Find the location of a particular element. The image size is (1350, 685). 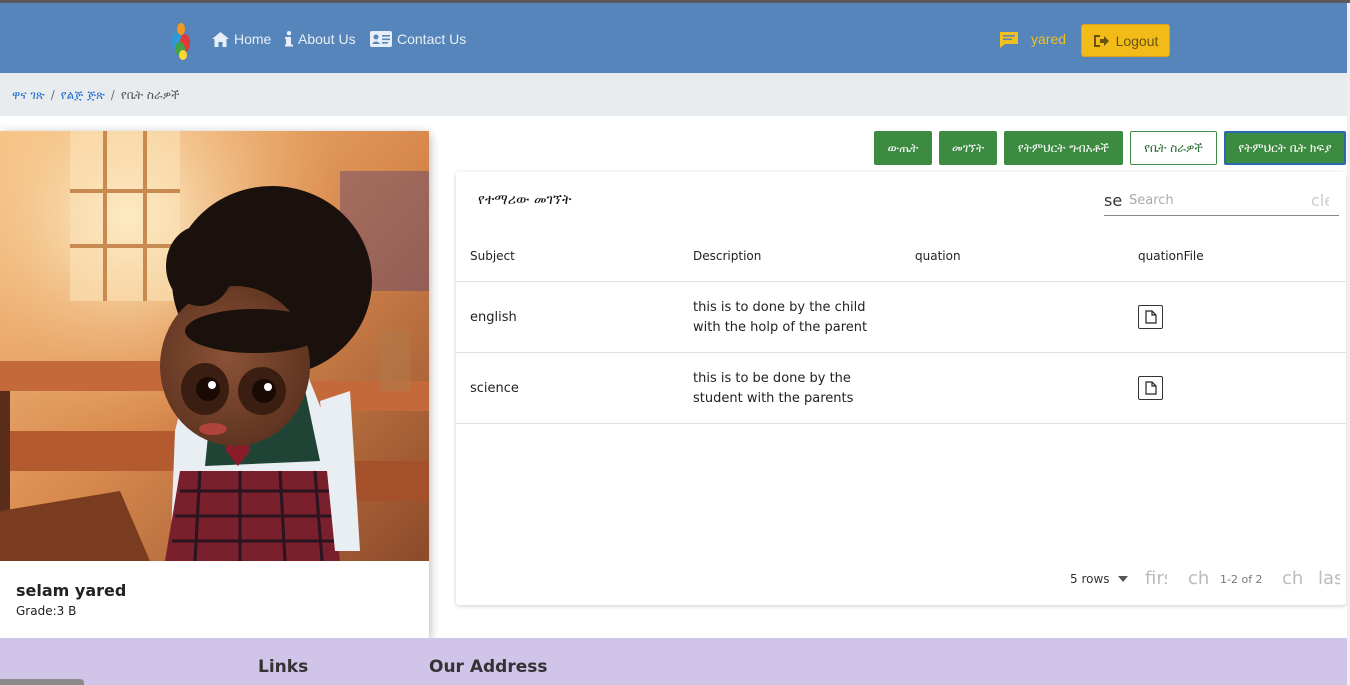

attendance-button: መገኘት is located at coordinates (968, 148).